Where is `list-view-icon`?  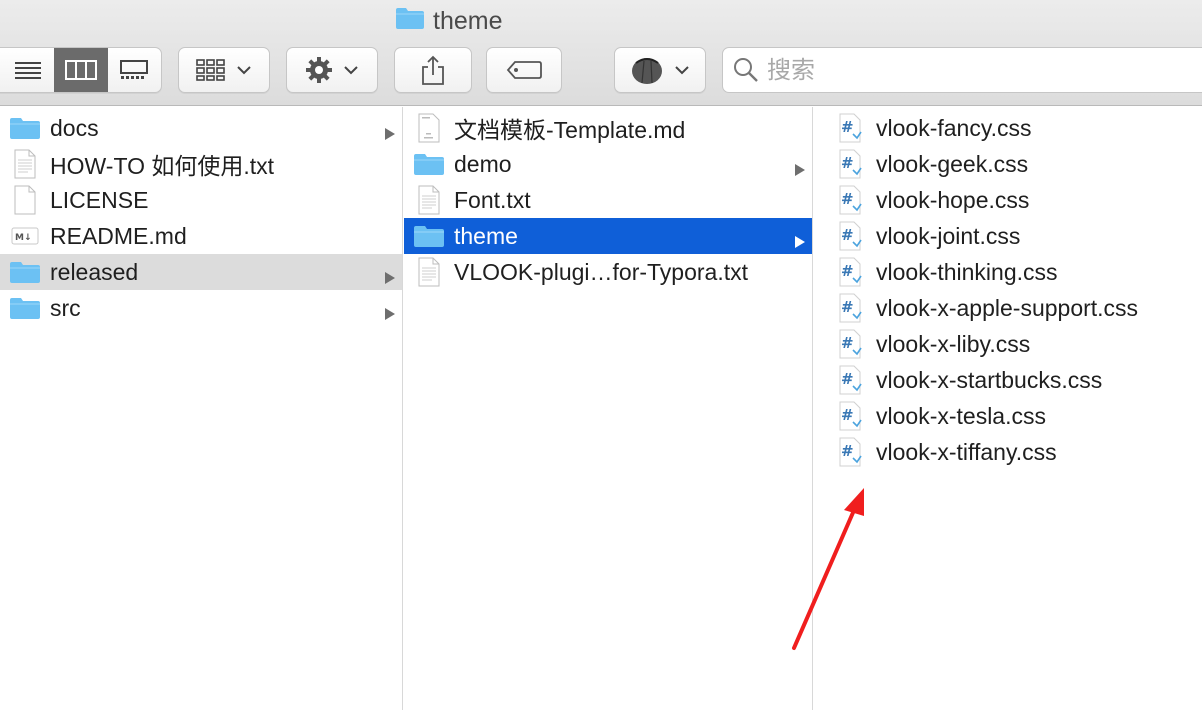 list-view-icon is located at coordinates (27, 70).